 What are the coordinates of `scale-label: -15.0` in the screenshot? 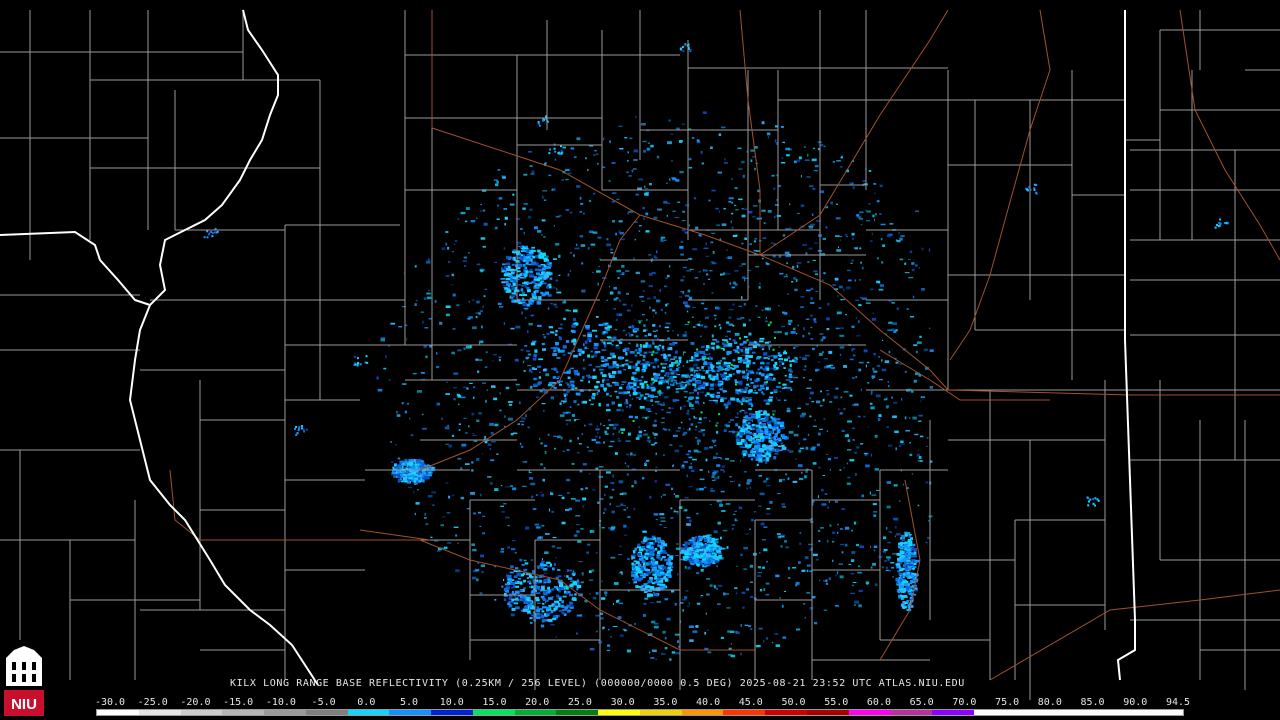 It's located at (238, 702).